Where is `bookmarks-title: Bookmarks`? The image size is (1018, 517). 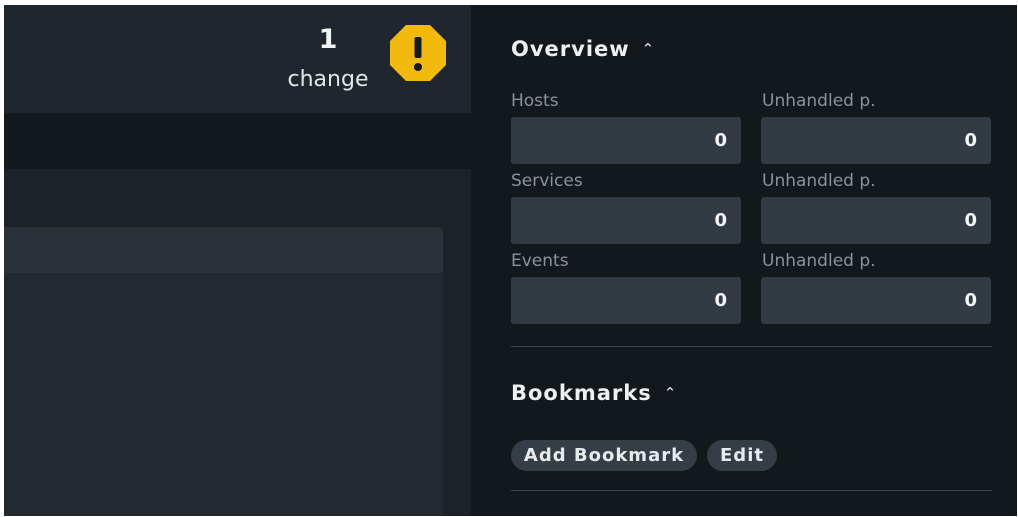
bookmarks-title: Bookmarks is located at coordinates (581, 393).